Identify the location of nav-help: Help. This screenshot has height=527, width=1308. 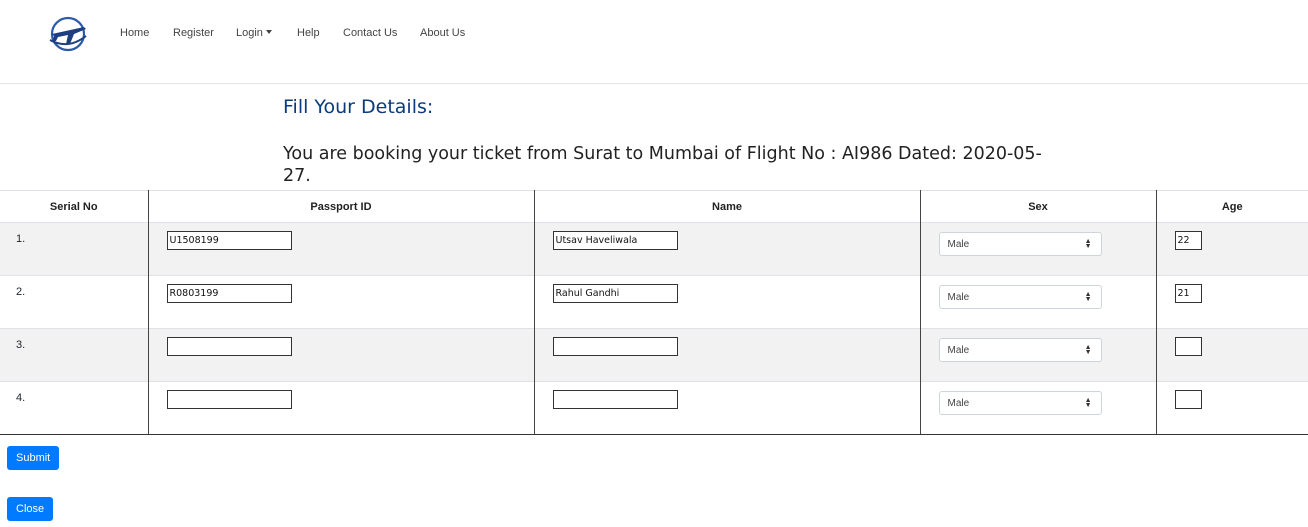
(308, 33).